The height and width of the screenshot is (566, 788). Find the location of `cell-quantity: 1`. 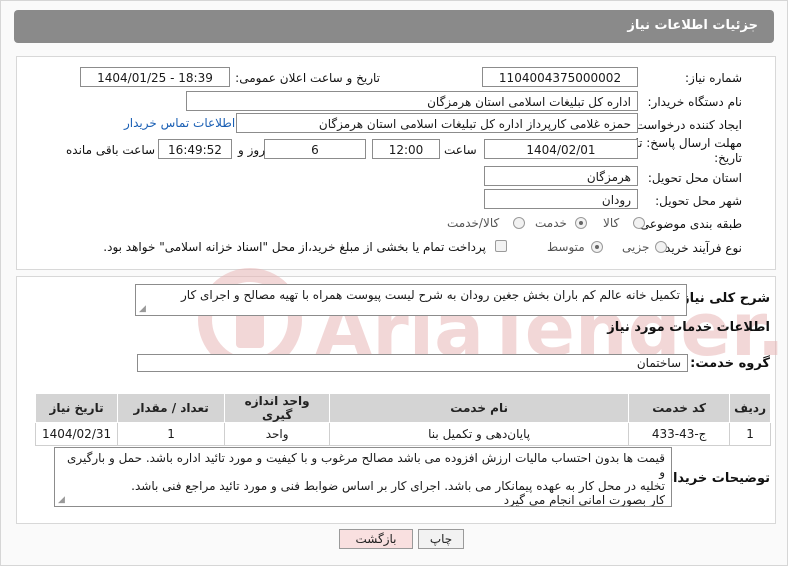

cell-quantity: 1 is located at coordinates (171, 434).